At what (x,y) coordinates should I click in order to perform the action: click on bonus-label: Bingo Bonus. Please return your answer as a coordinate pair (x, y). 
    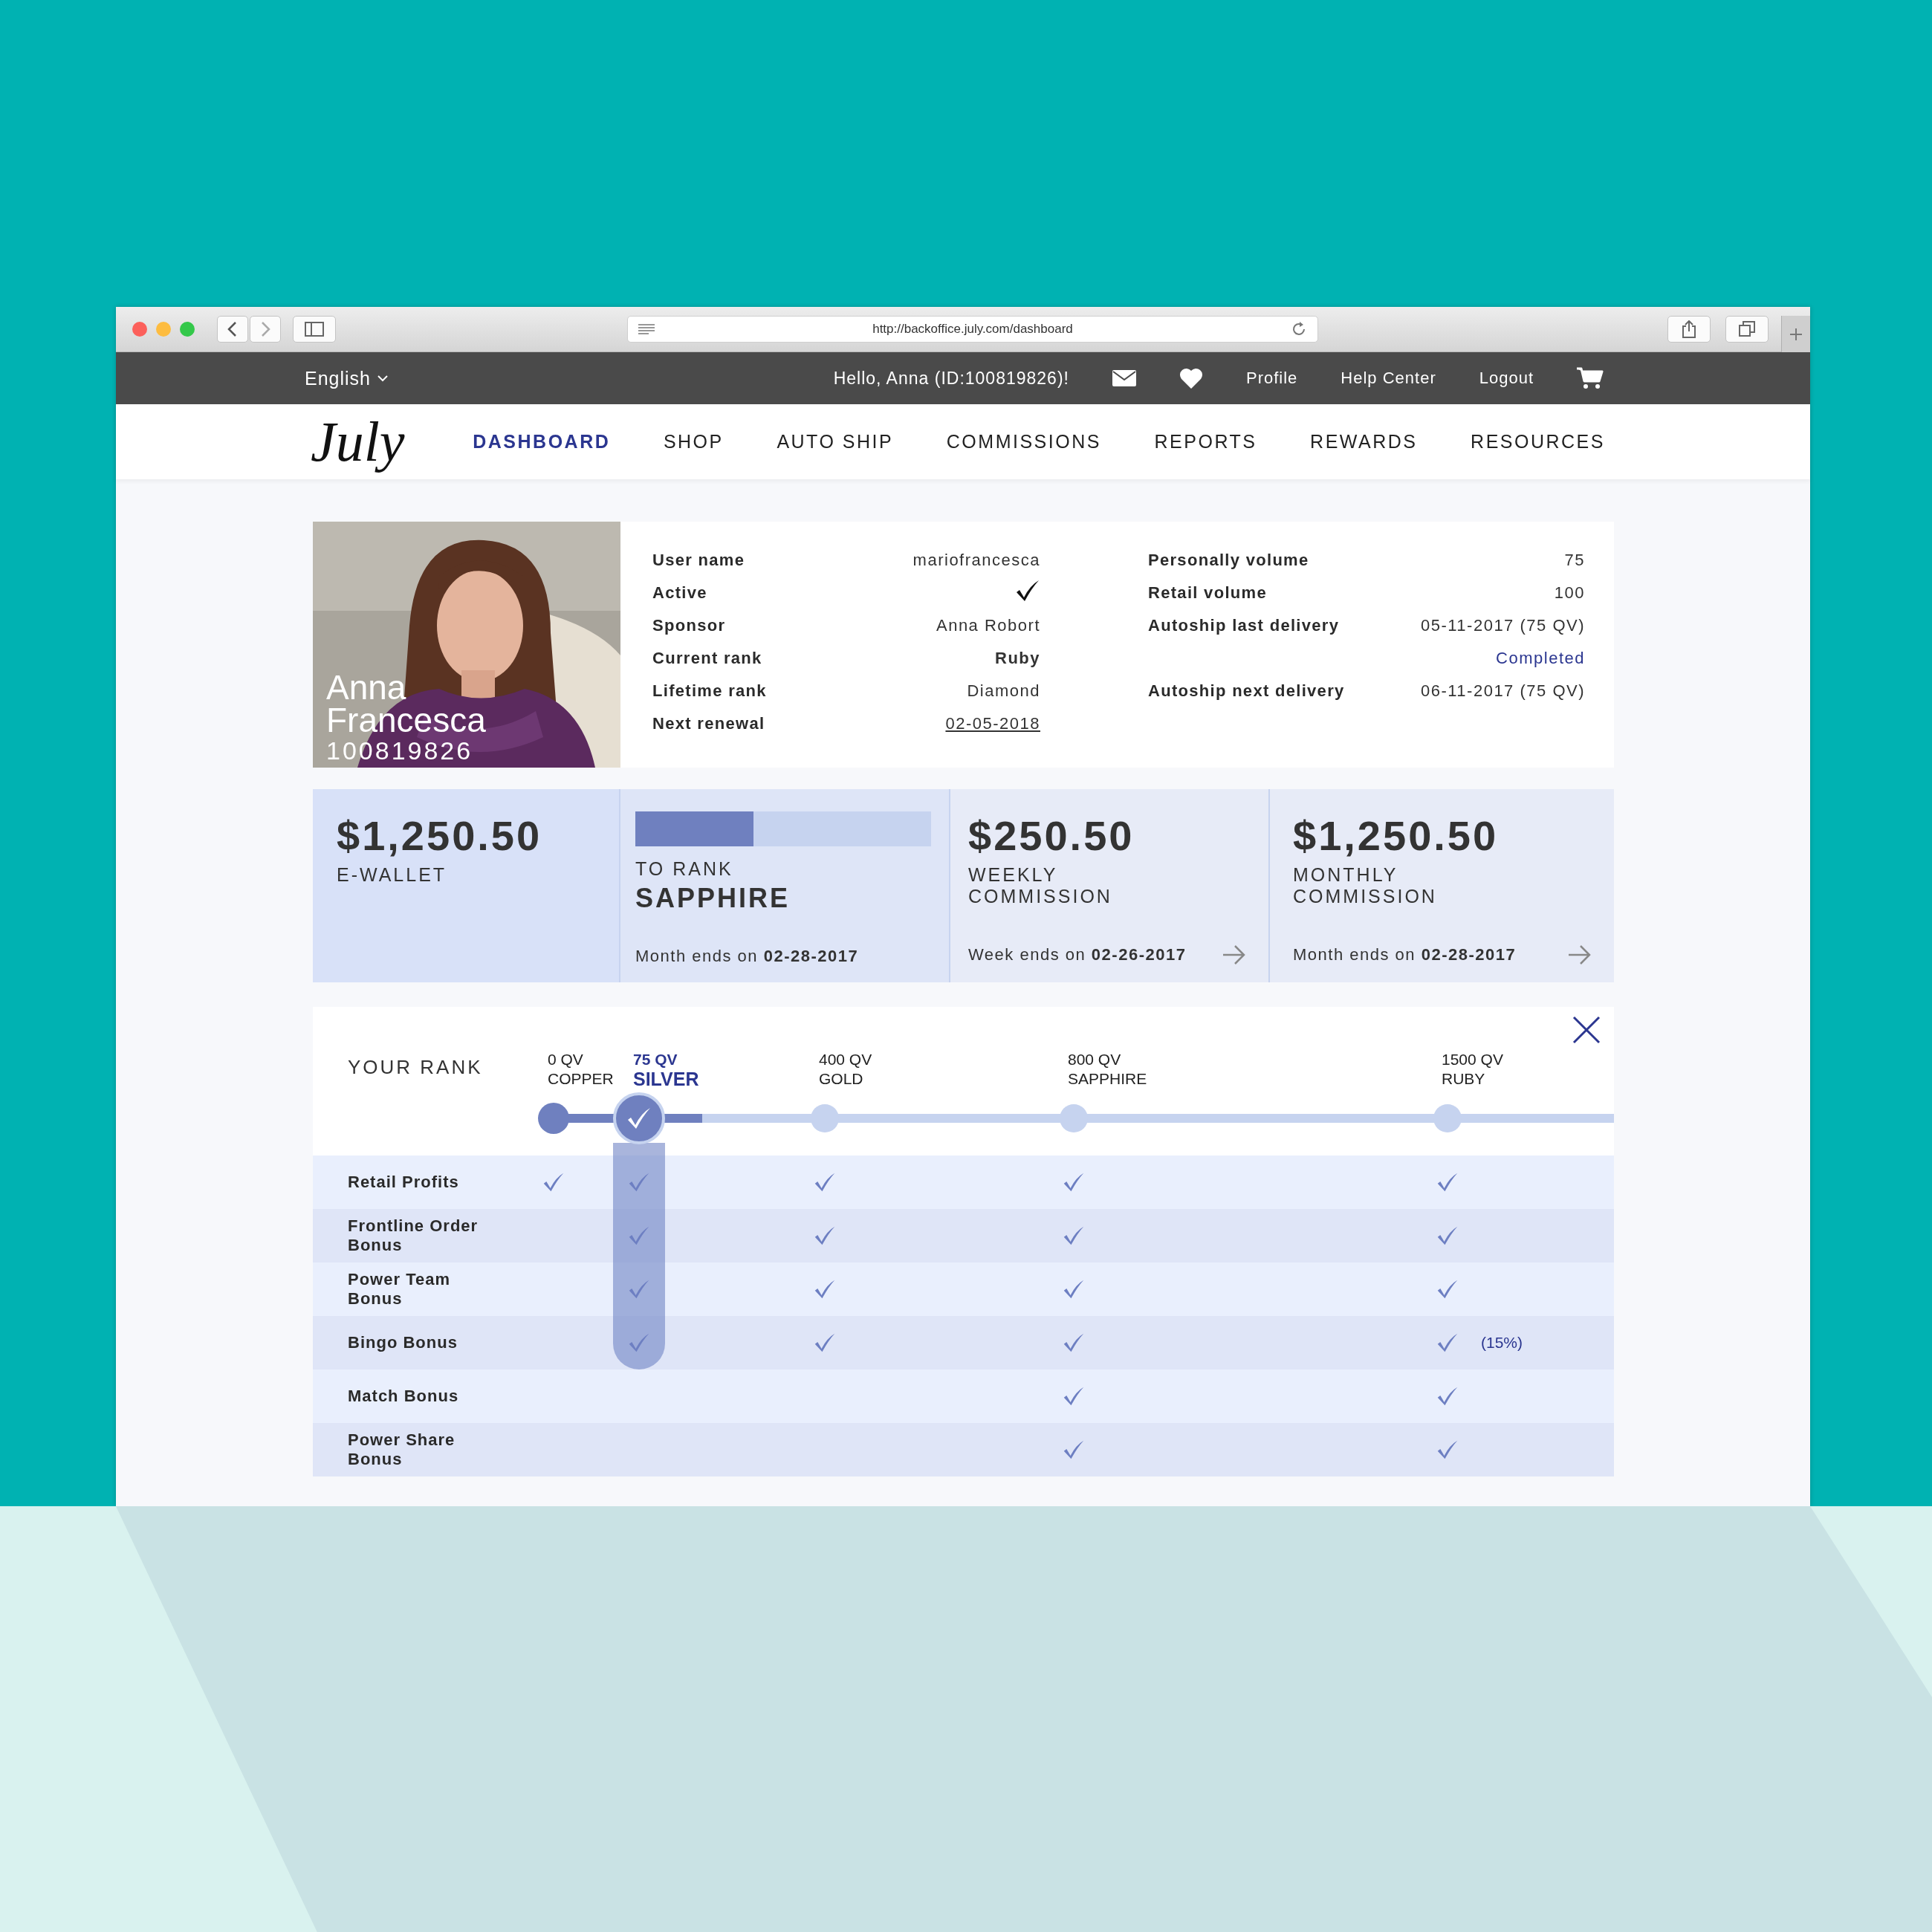
    Looking at the image, I should click on (402, 1342).